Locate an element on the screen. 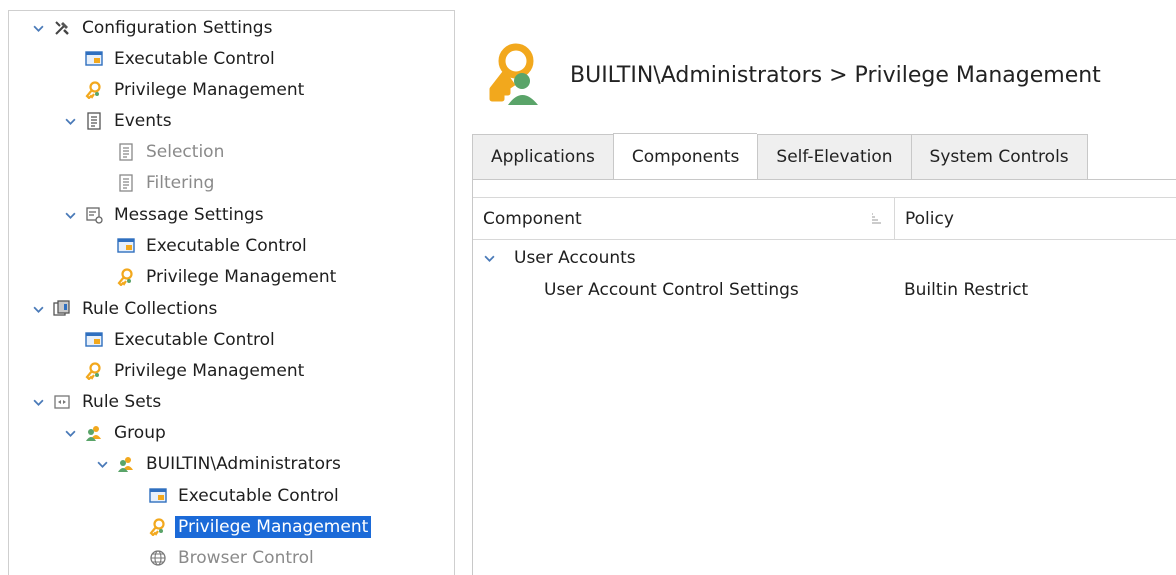  rule-collections-icon is located at coordinates (62, 309).